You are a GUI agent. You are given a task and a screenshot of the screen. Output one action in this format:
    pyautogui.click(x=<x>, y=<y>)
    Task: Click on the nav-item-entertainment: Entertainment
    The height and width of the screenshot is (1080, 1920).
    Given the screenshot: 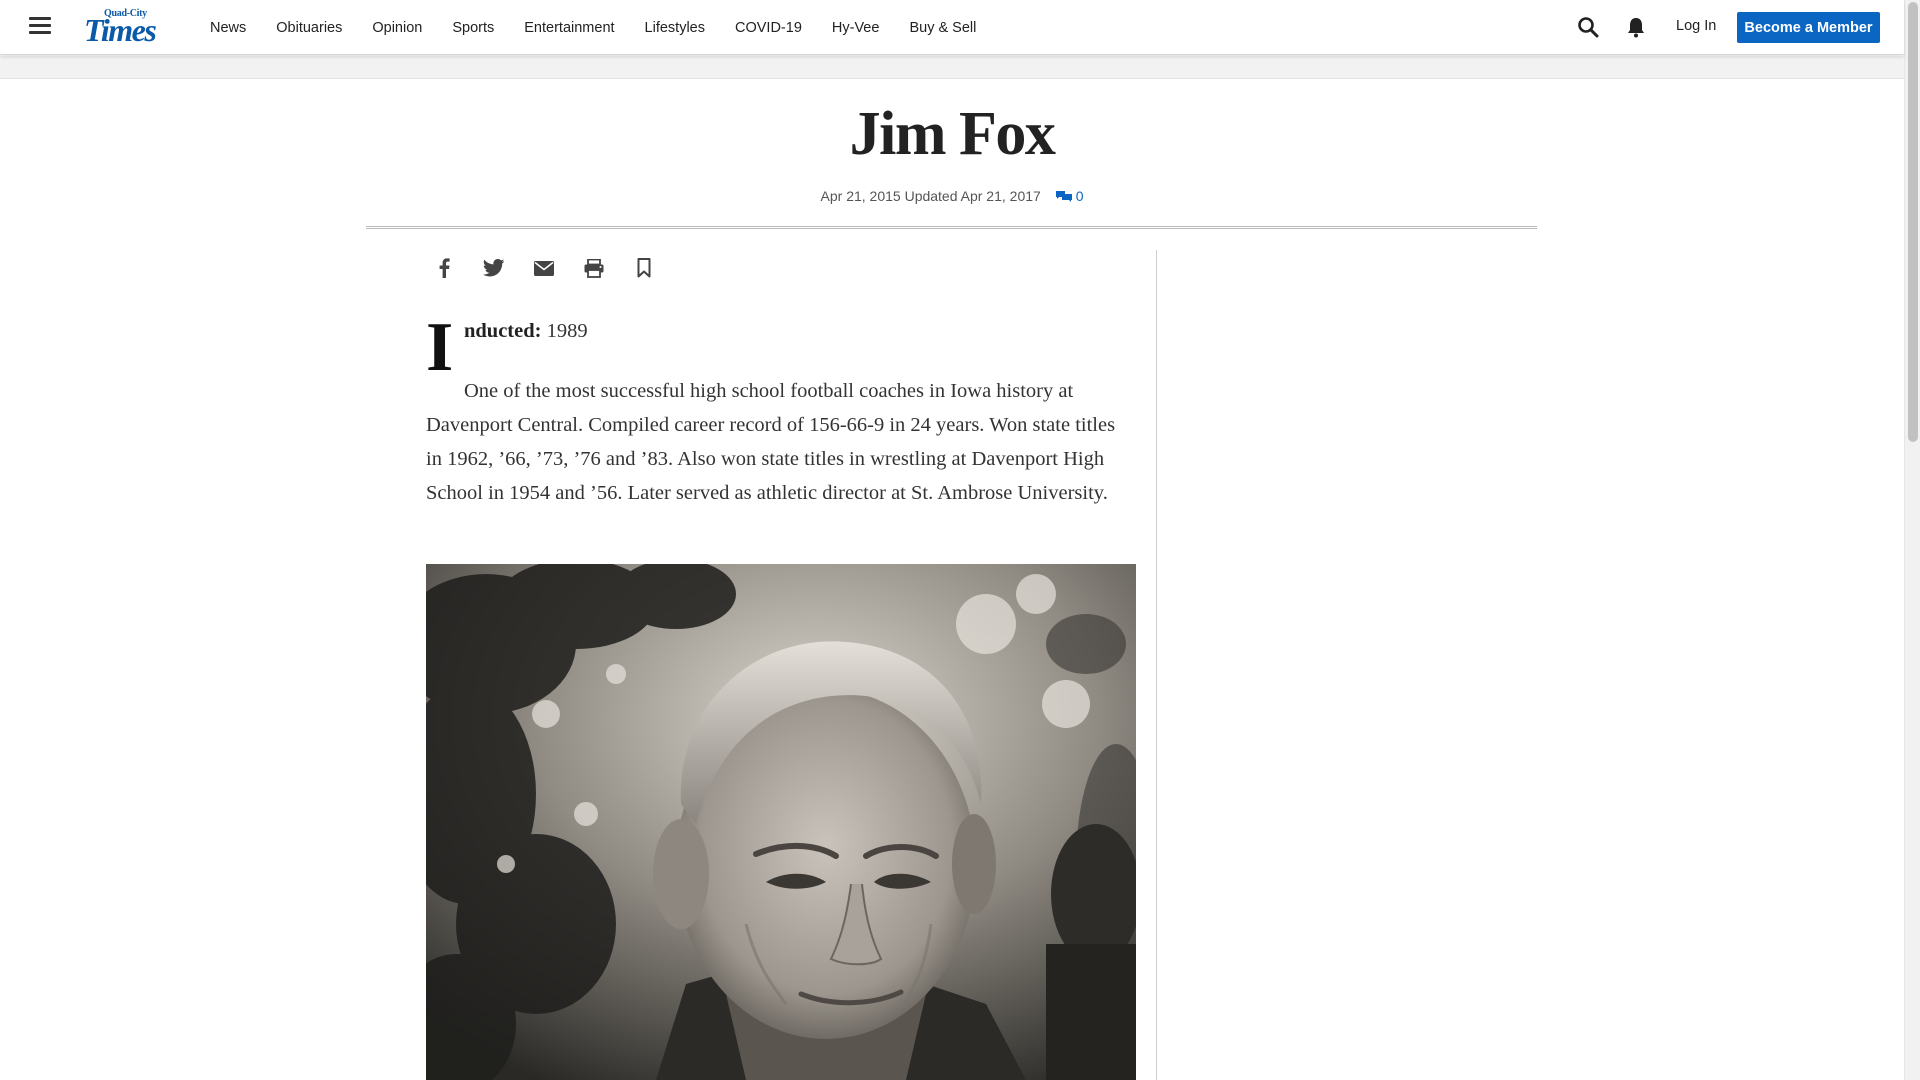 What is the action you would take?
    pyautogui.click(x=569, y=28)
    